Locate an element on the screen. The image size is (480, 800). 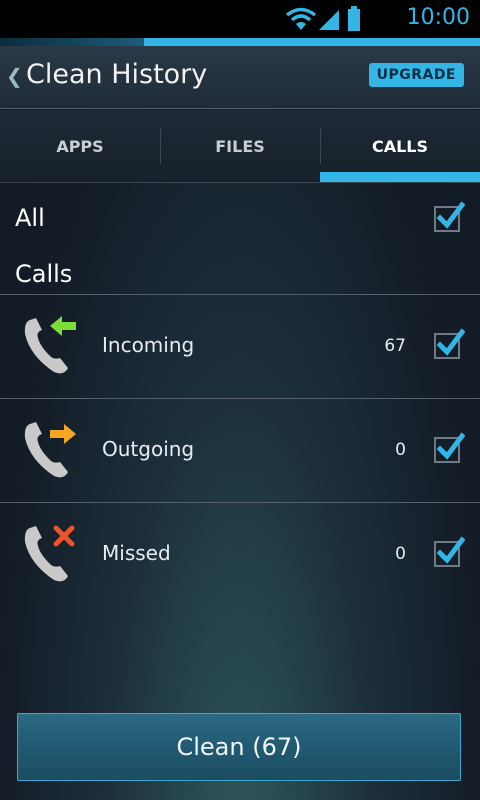
upgrade-button: UPGRADE is located at coordinates (416, 75).